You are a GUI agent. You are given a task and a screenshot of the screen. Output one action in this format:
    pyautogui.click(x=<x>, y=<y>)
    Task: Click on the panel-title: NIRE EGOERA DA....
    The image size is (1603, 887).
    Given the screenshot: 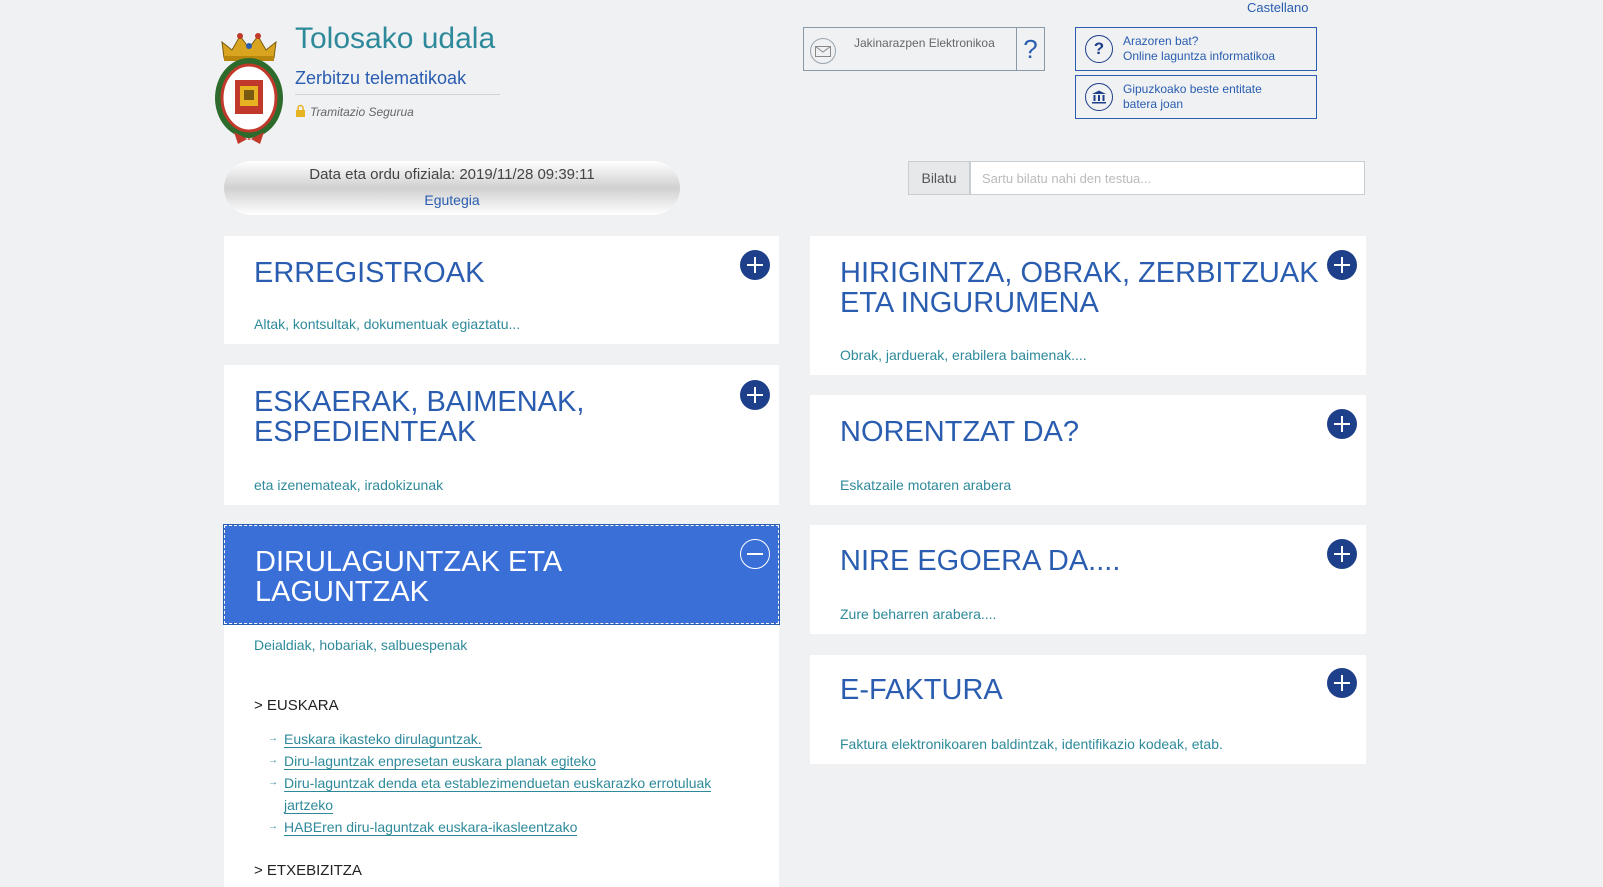 What is the action you would take?
    pyautogui.click(x=980, y=561)
    